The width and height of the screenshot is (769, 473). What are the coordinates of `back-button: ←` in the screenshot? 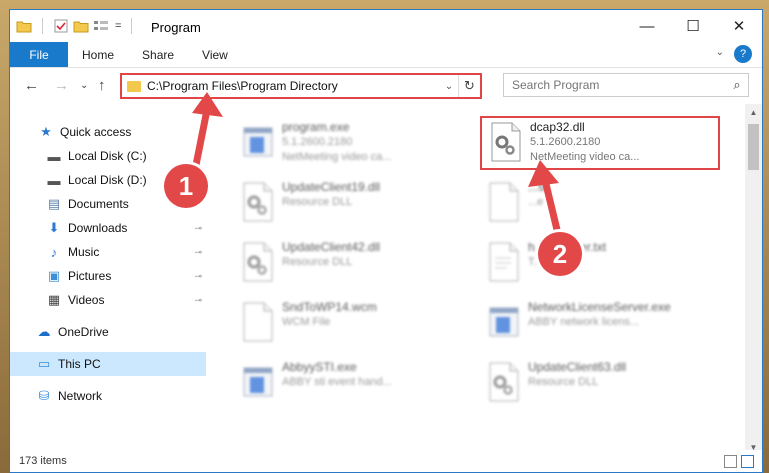 It's located at (31, 85).